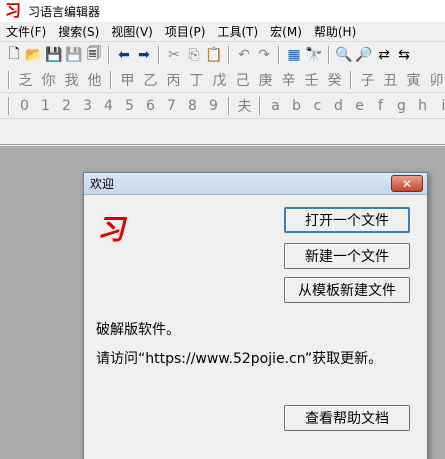 The width and height of the screenshot is (445, 459). What do you see at coordinates (422, 106) in the screenshot?
I see `char-button: h` at bounding box center [422, 106].